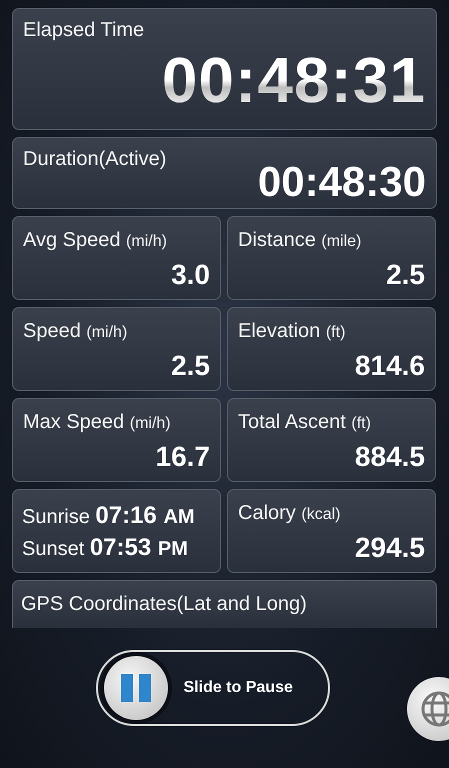 Image resolution: width=449 pixels, height=768 pixels. Describe the element at coordinates (94, 160) in the screenshot. I see `panel-label: Duration(Active)` at that location.